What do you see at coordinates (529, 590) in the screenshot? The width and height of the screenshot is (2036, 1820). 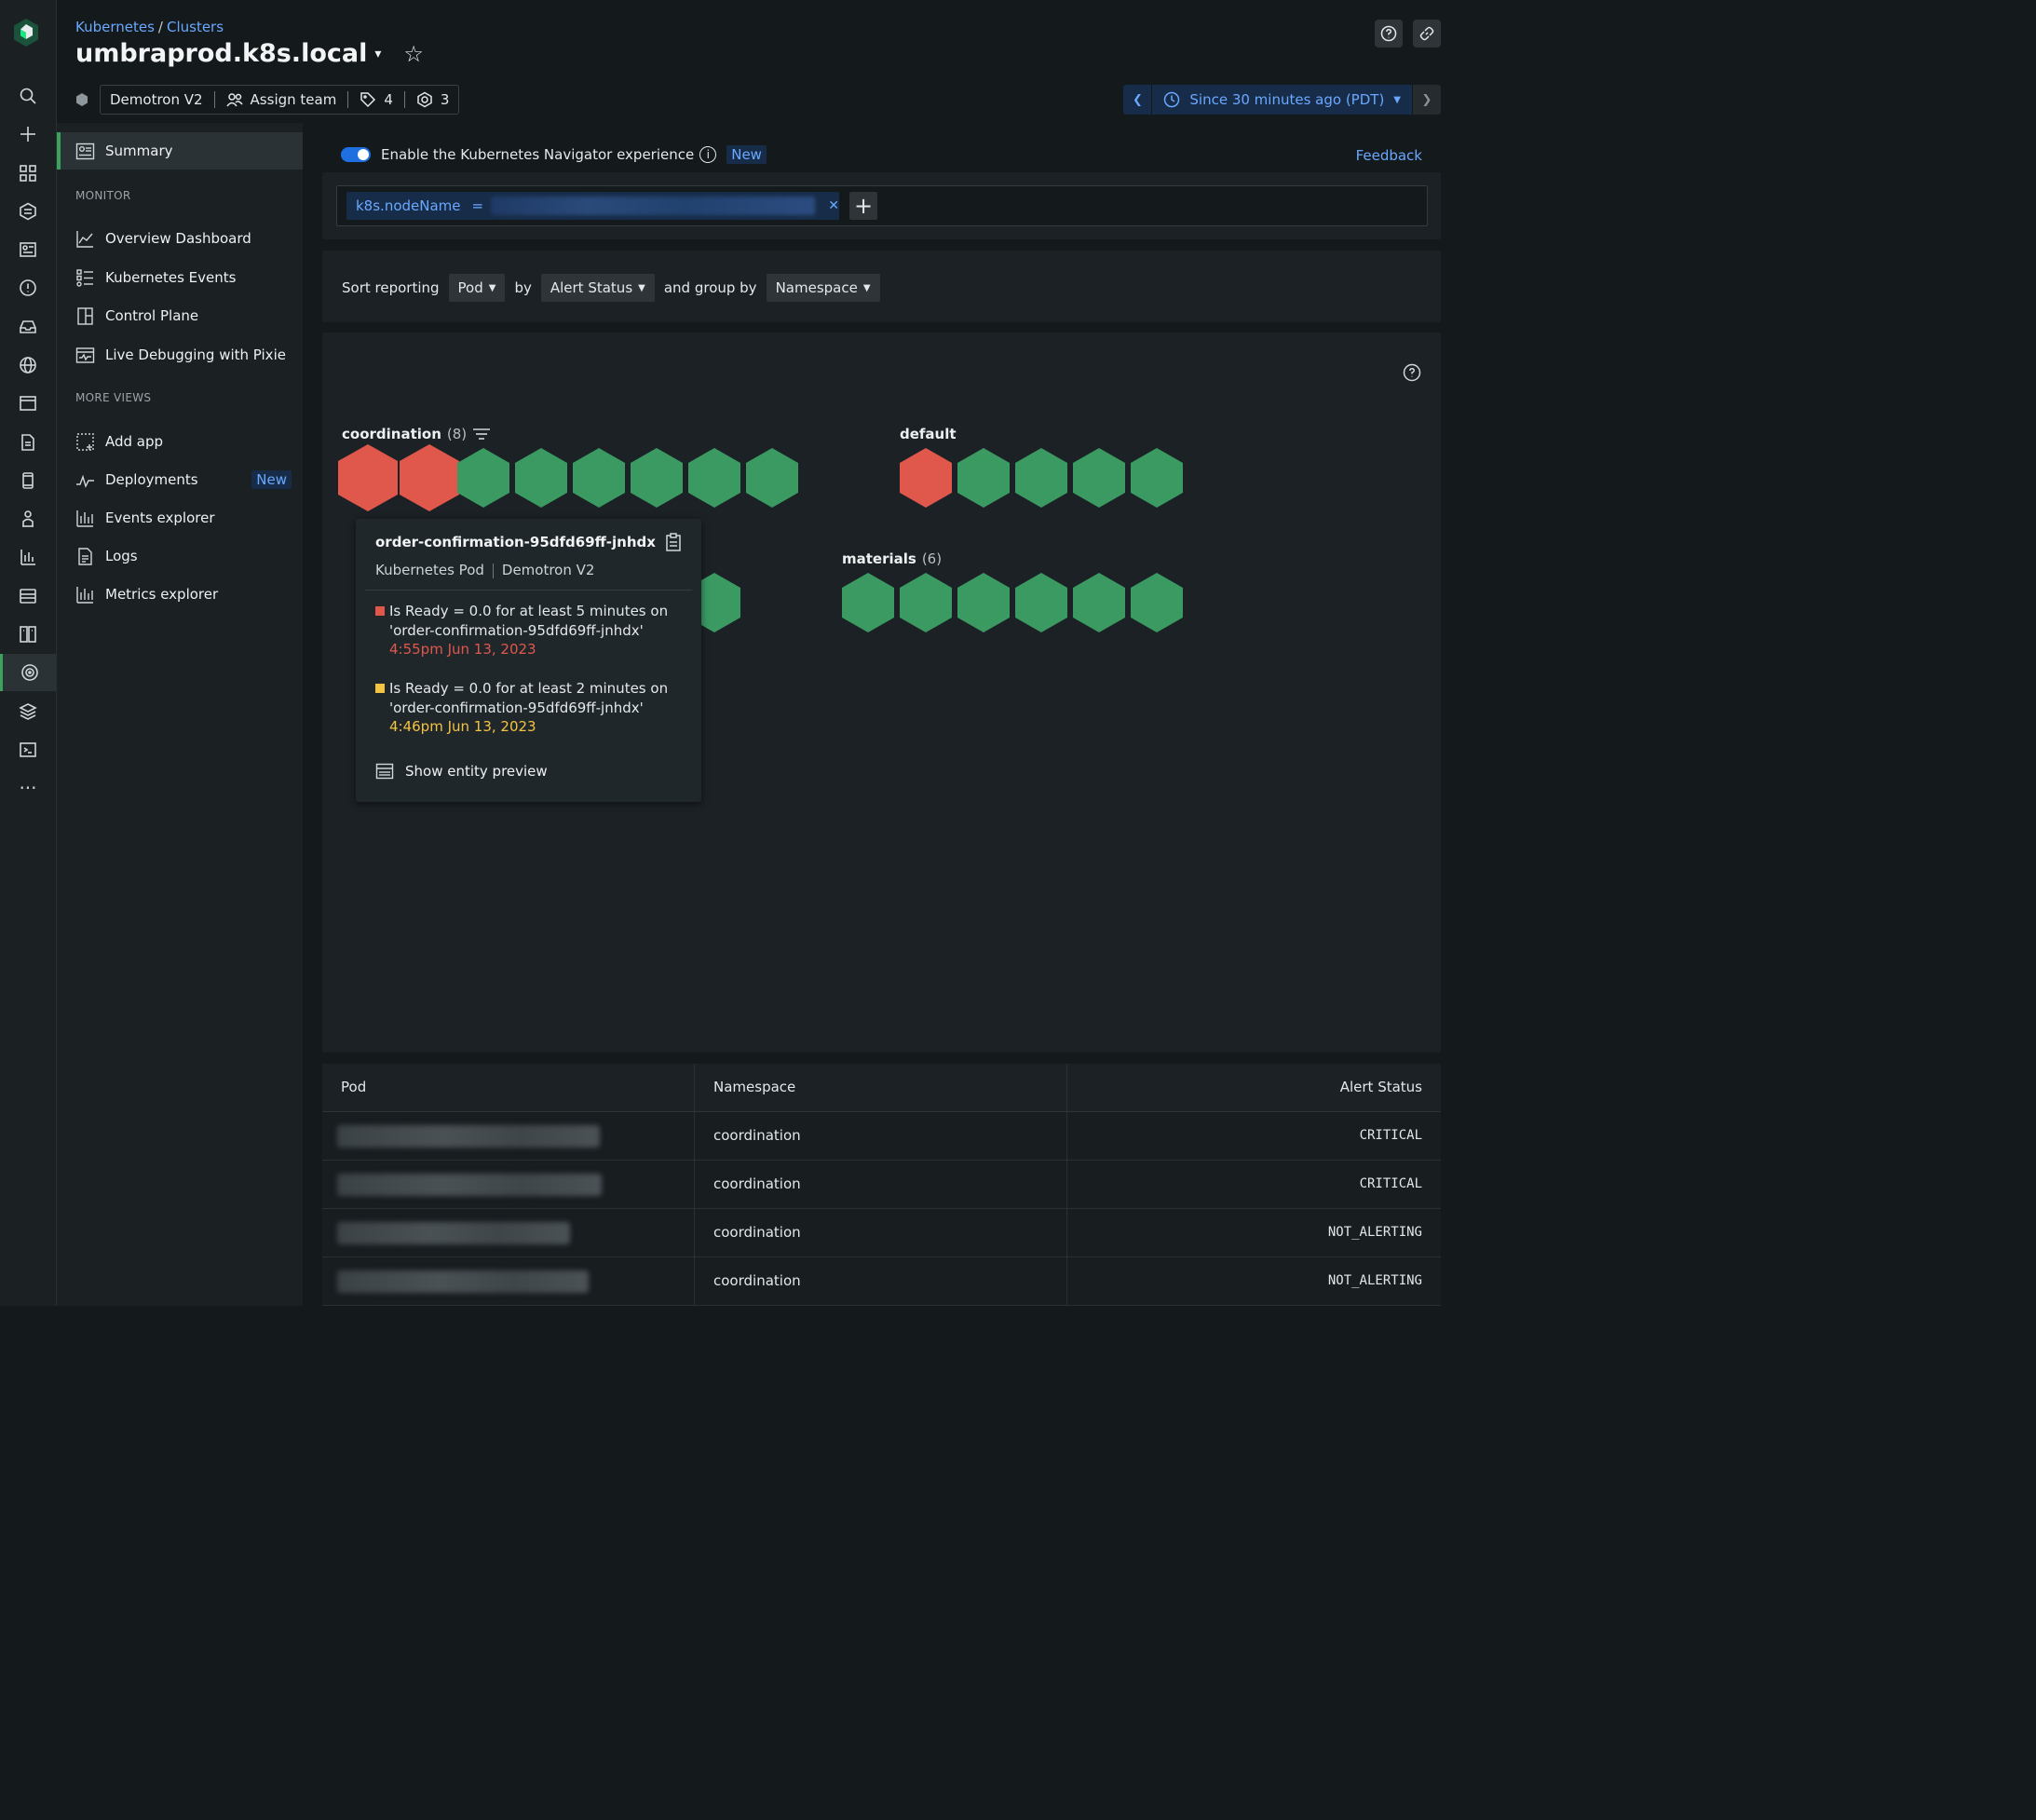 I see `divider` at bounding box center [529, 590].